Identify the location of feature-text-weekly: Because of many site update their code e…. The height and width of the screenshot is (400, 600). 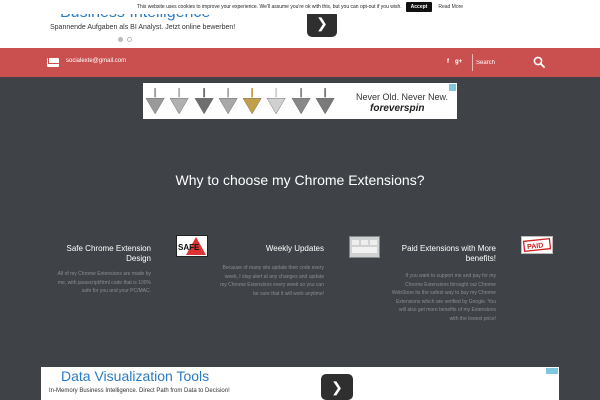
(272, 281).